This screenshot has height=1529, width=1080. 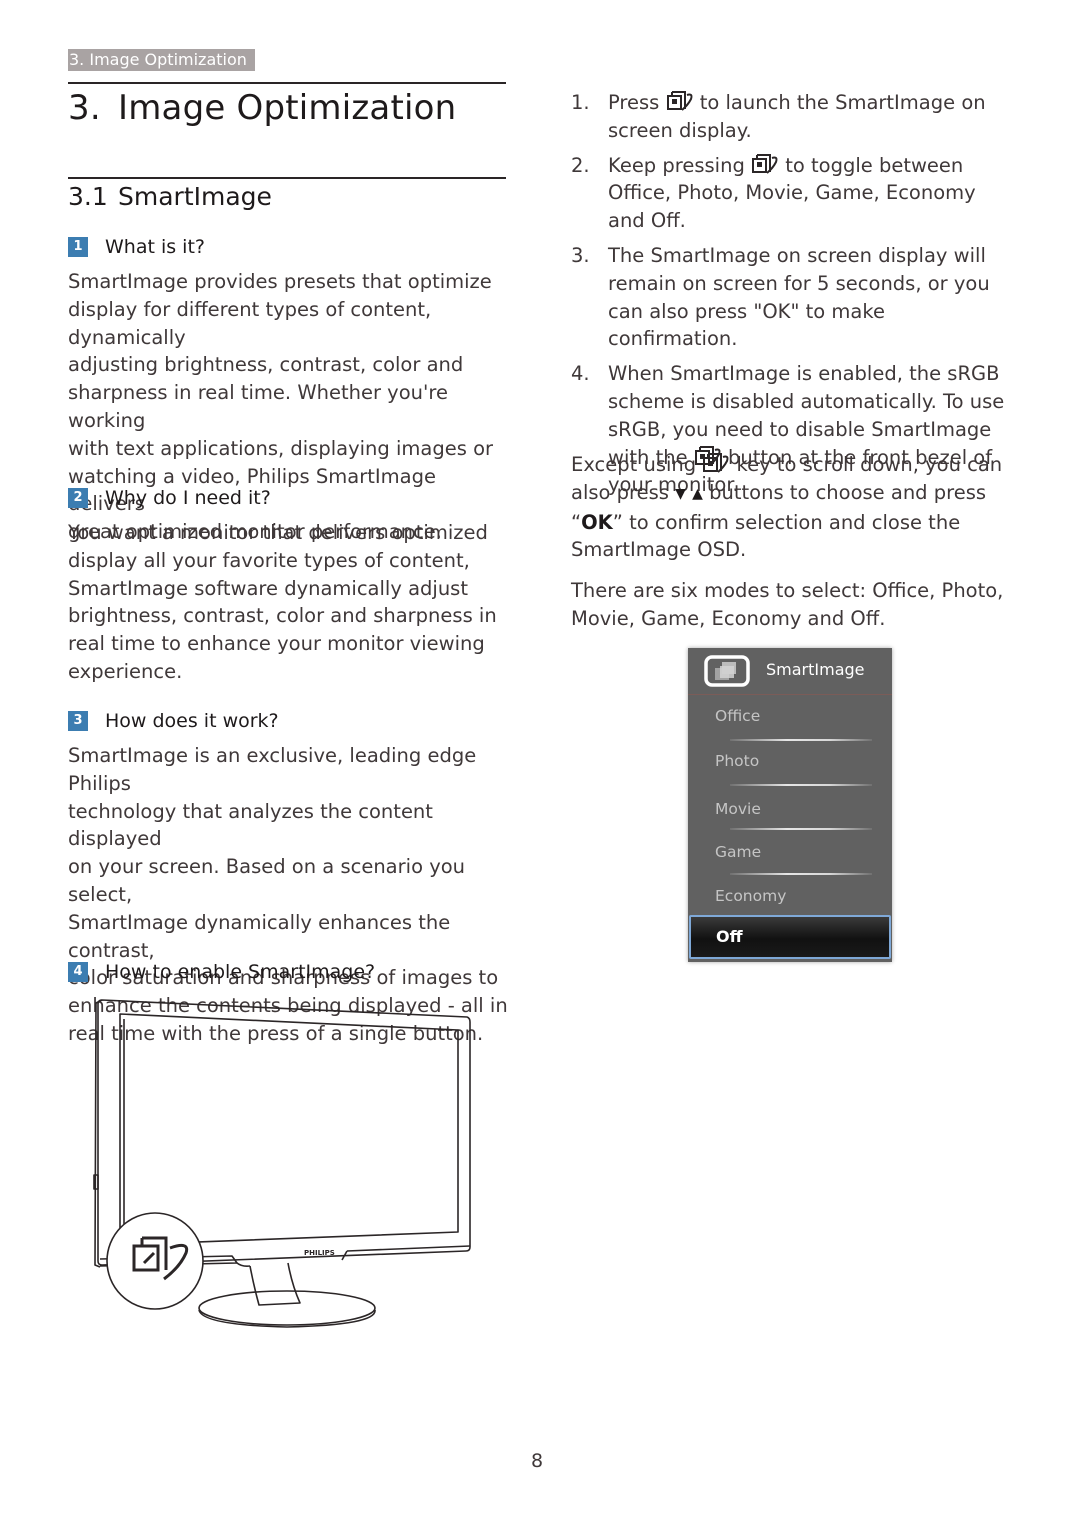 What do you see at coordinates (161, 60) in the screenshot?
I see `breadcrumb: 3. Image Optimization` at bounding box center [161, 60].